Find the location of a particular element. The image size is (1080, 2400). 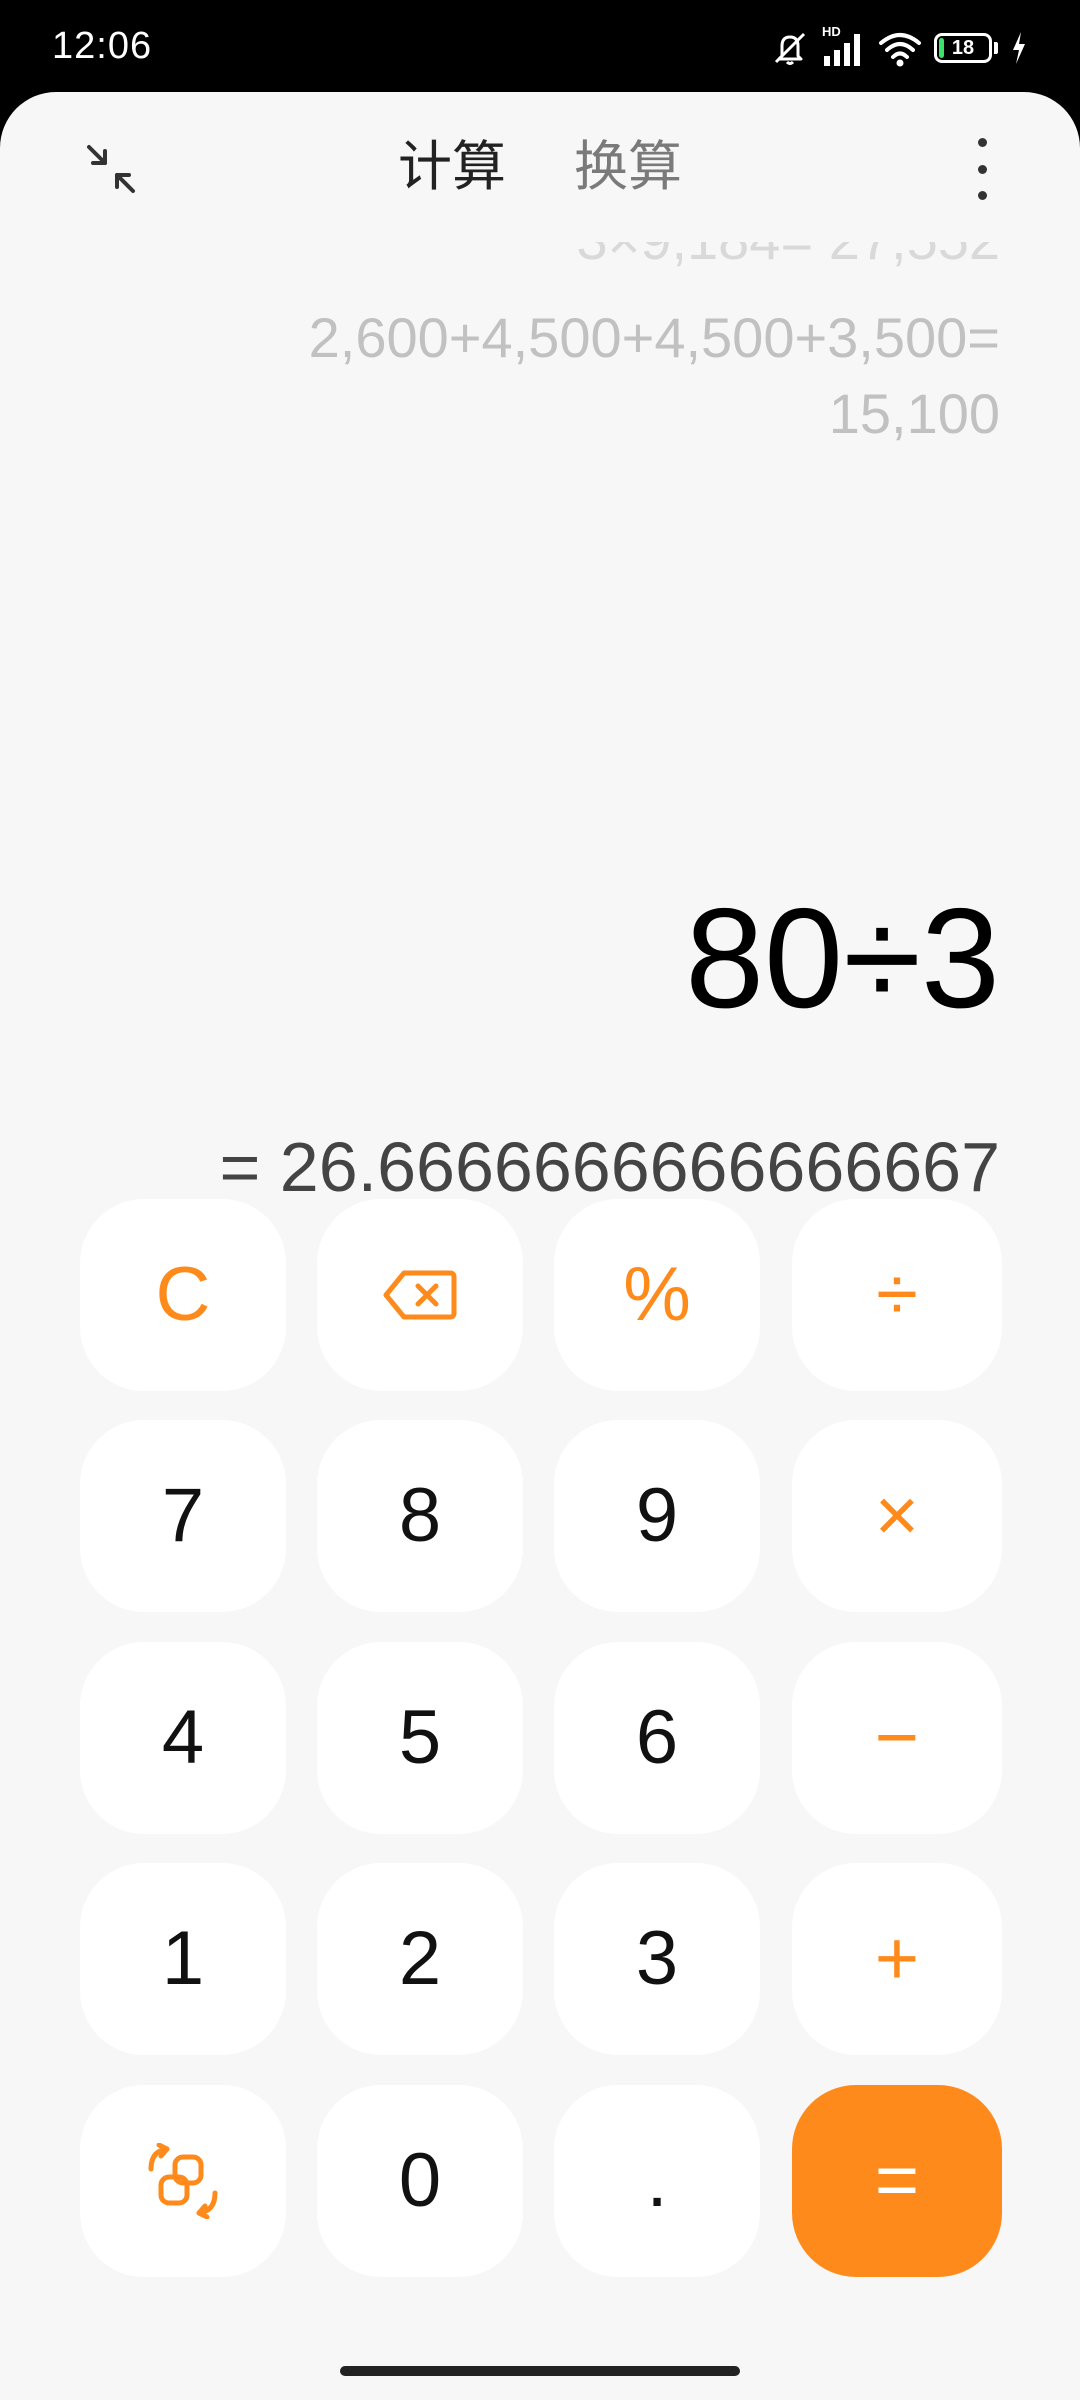

battery-level: 18 is located at coordinates (963, 48).